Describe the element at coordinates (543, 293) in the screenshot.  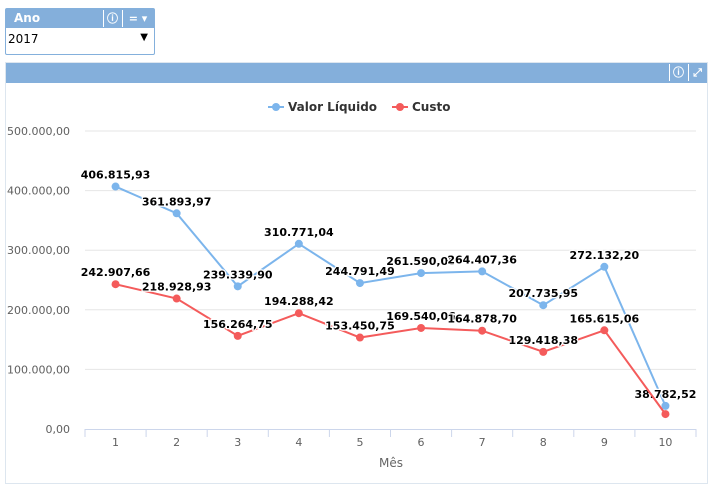
I see `data-label: 207.735,95` at that location.